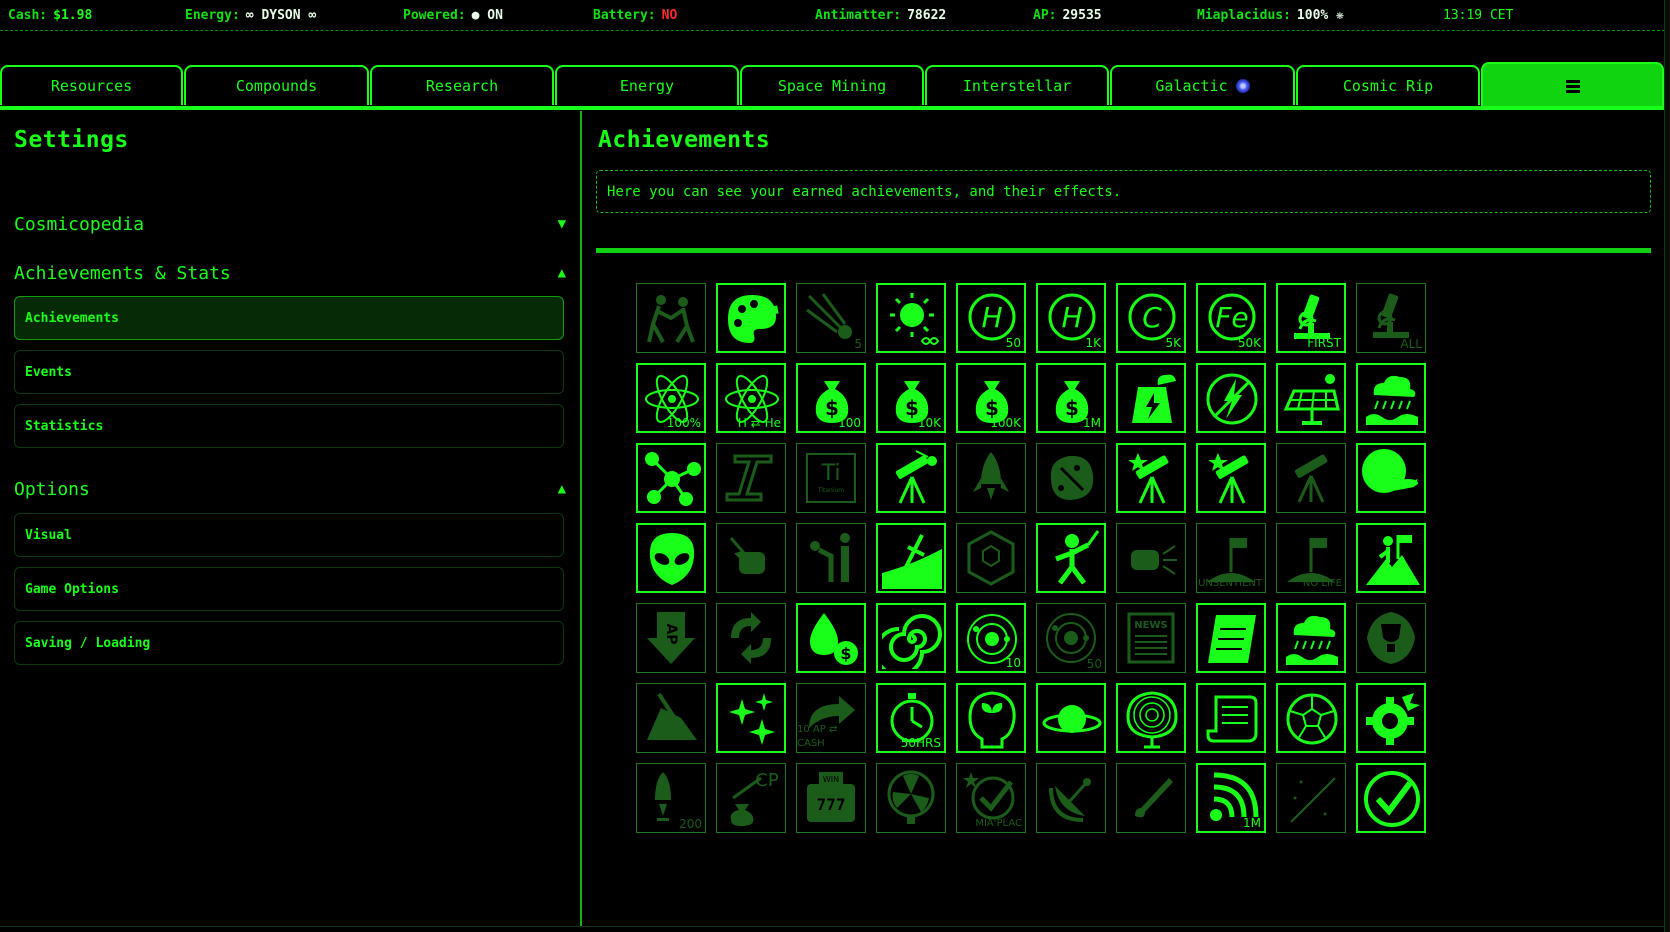 The height and width of the screenshot is (932, 1670). Describe the element at coordinates (1667, 466) in the screenshot. I see `window-scrollbar` at that location.